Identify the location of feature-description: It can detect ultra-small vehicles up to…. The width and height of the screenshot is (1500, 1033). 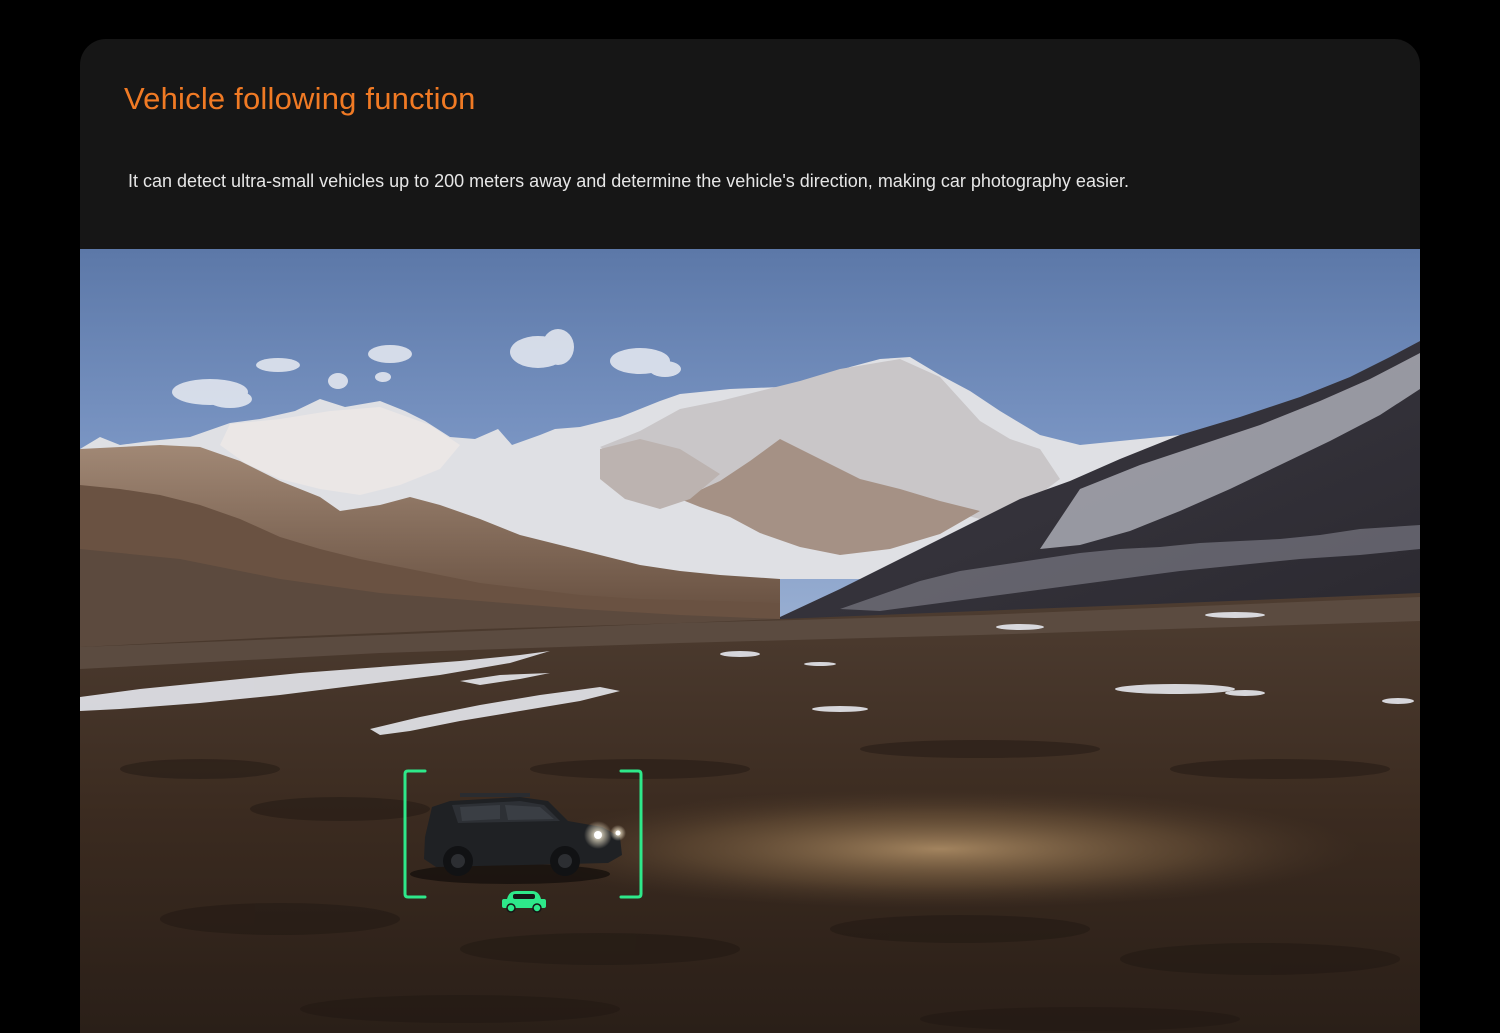
(628, 181).